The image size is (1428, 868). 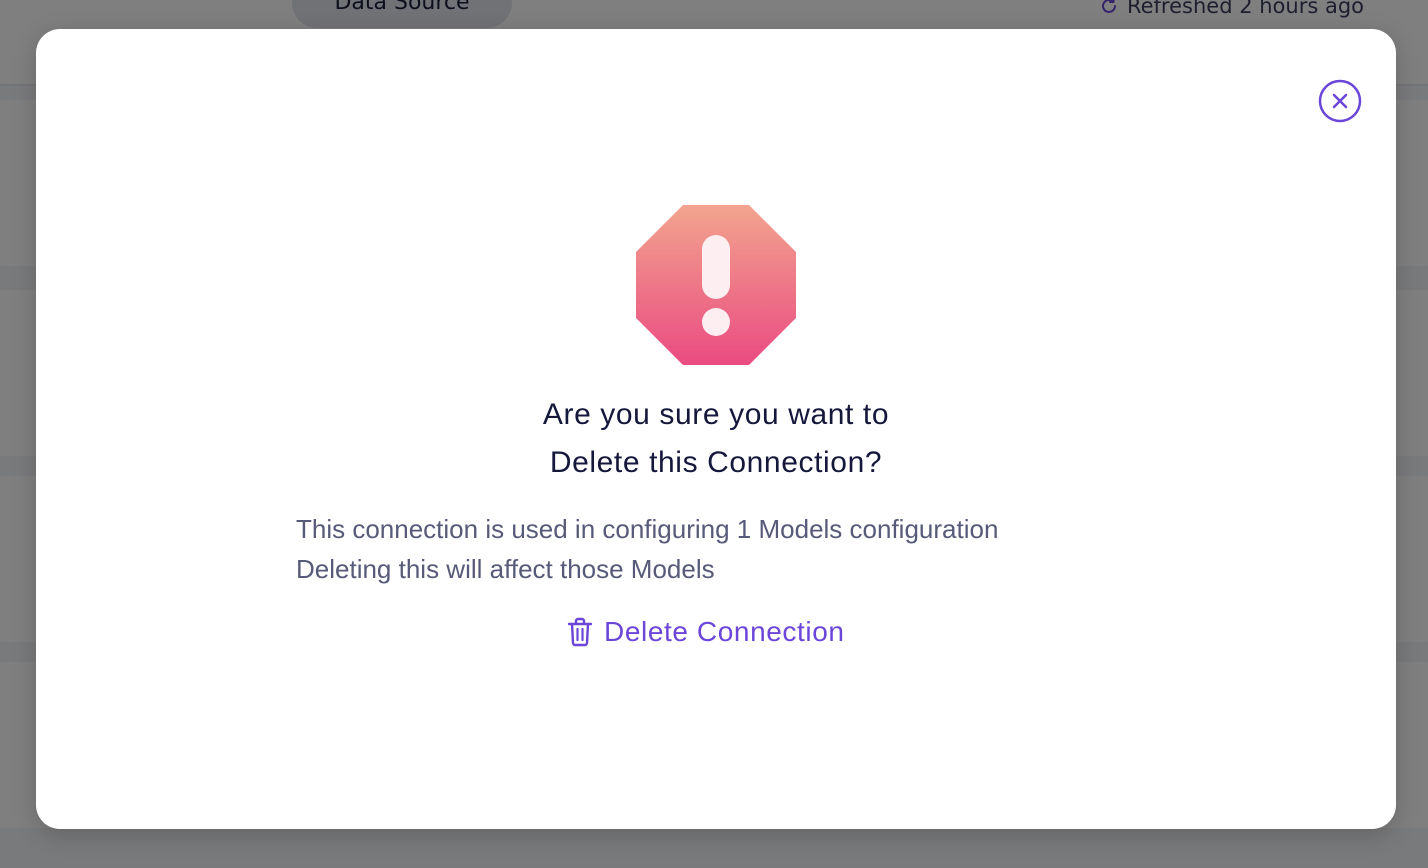 I want to click on octagon-exclamation-icon, so click(x=716, y=285).